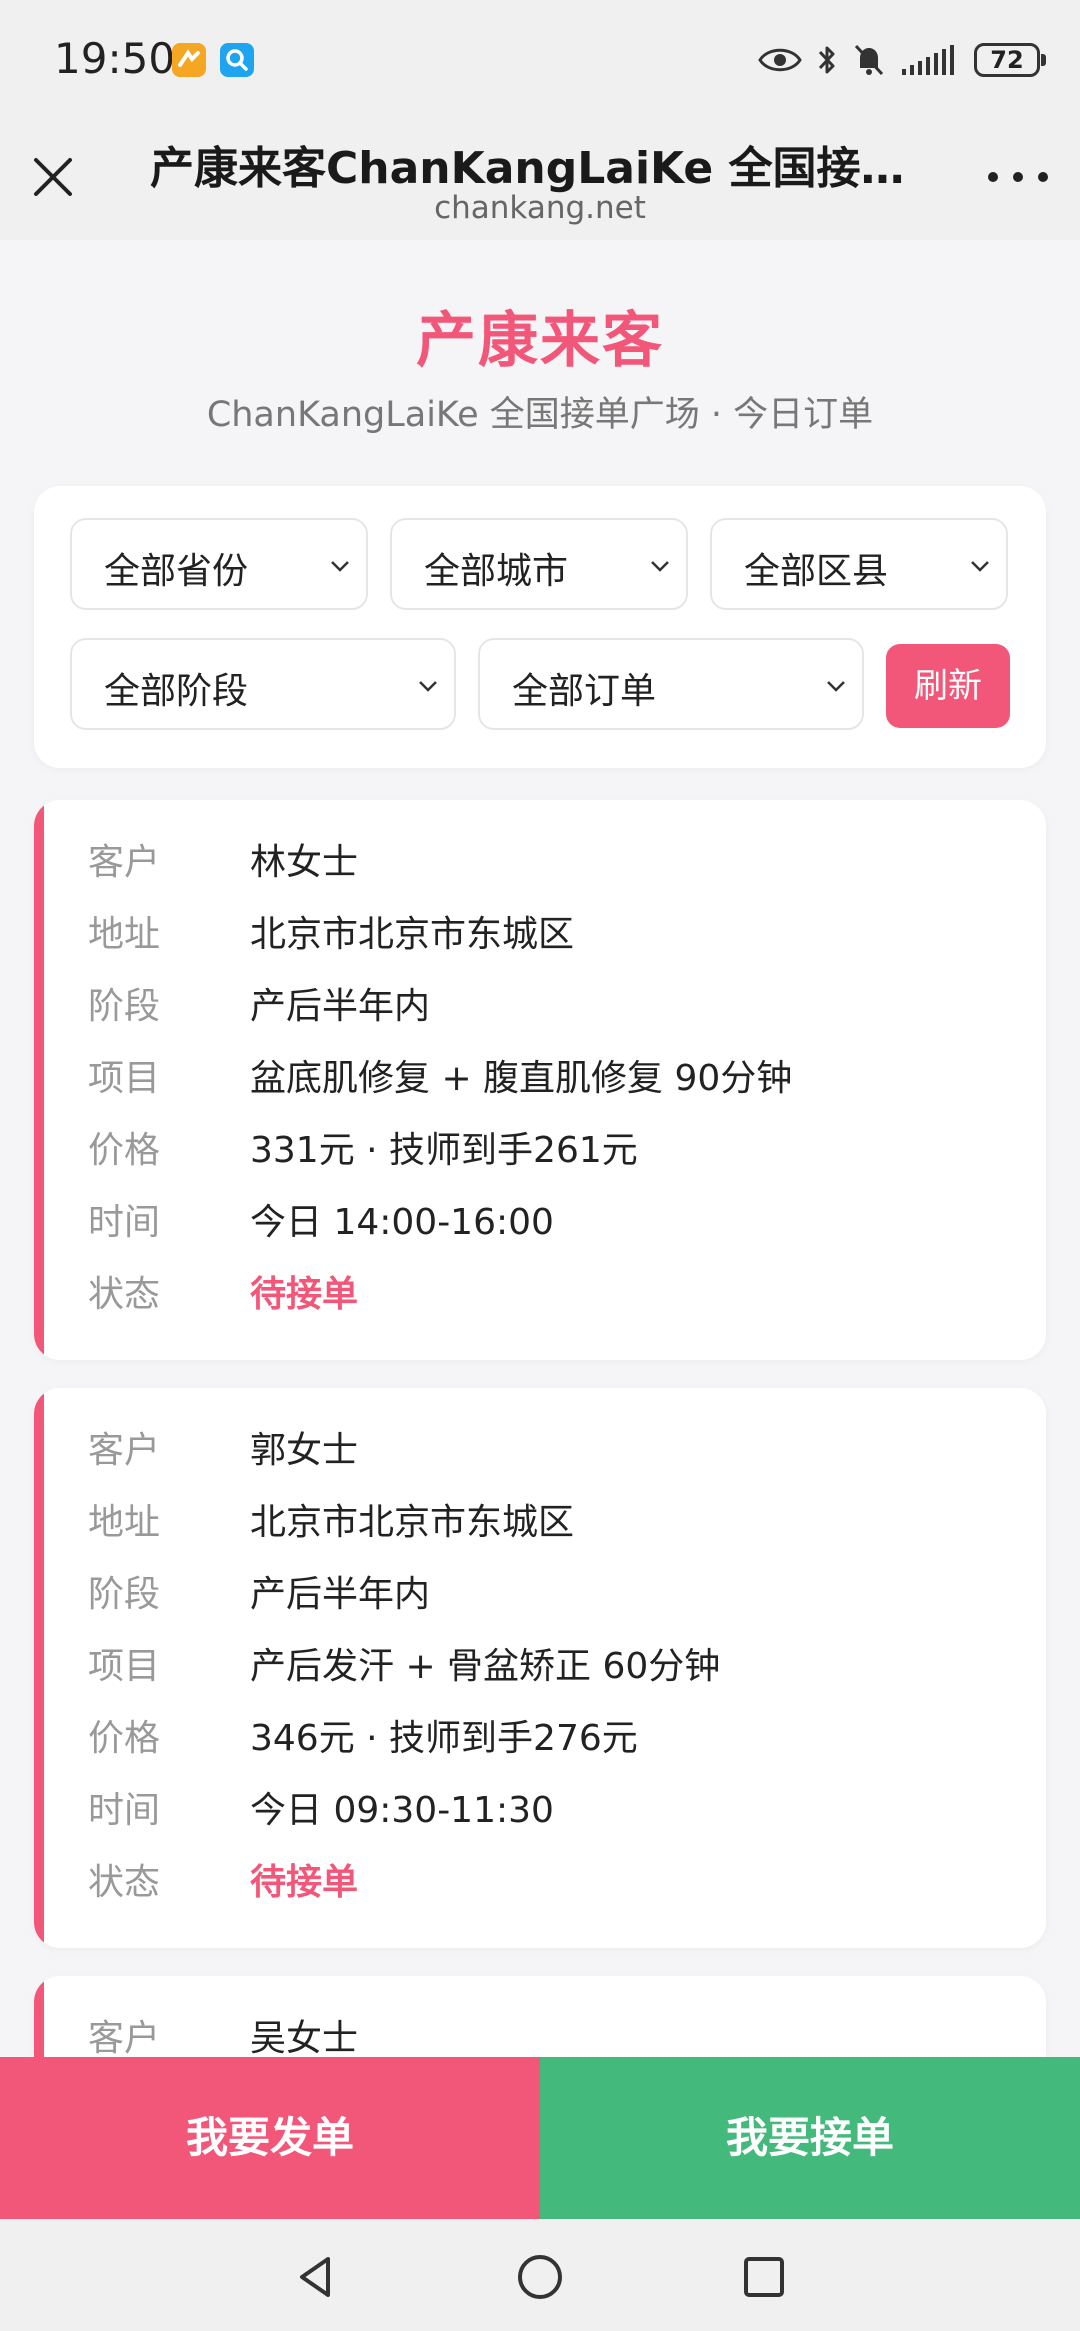 The image size is (1080, 2331). Describe the element at coordinates (316, 2277) in the screenshot. I see `back-nav-icon` at that location.